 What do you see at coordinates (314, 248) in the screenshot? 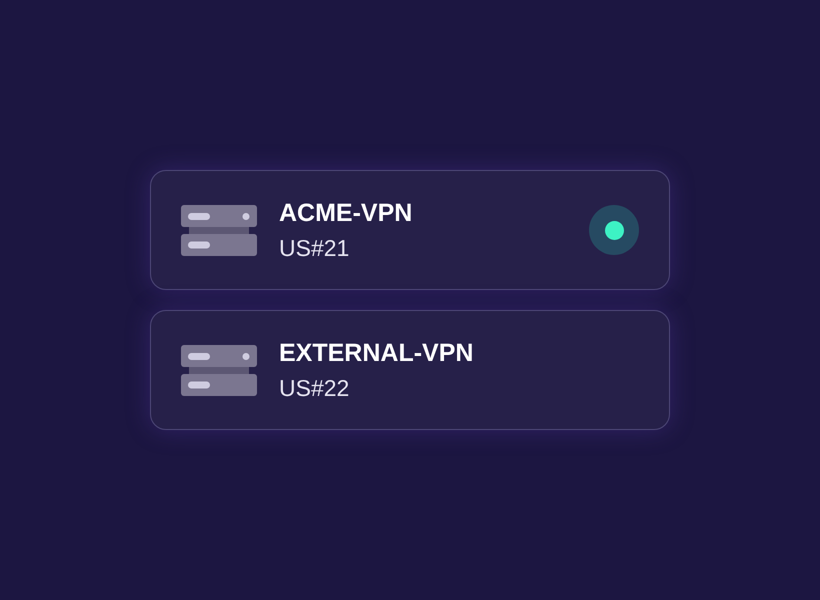
I see `server-location: US#21` at bounding box center [314, 248].